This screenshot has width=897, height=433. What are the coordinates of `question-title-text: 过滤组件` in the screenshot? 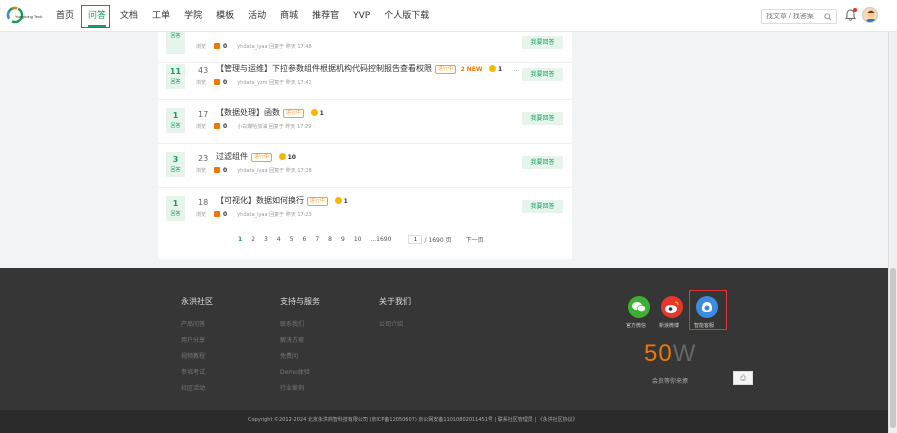 It's located at (232, 156).